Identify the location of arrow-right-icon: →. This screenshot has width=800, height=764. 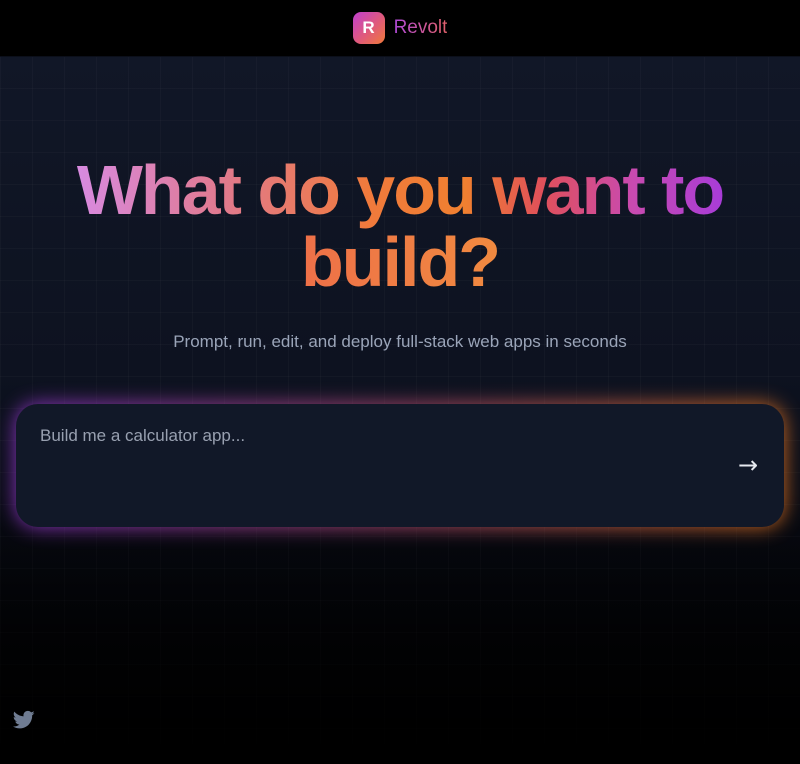
(748, 465).